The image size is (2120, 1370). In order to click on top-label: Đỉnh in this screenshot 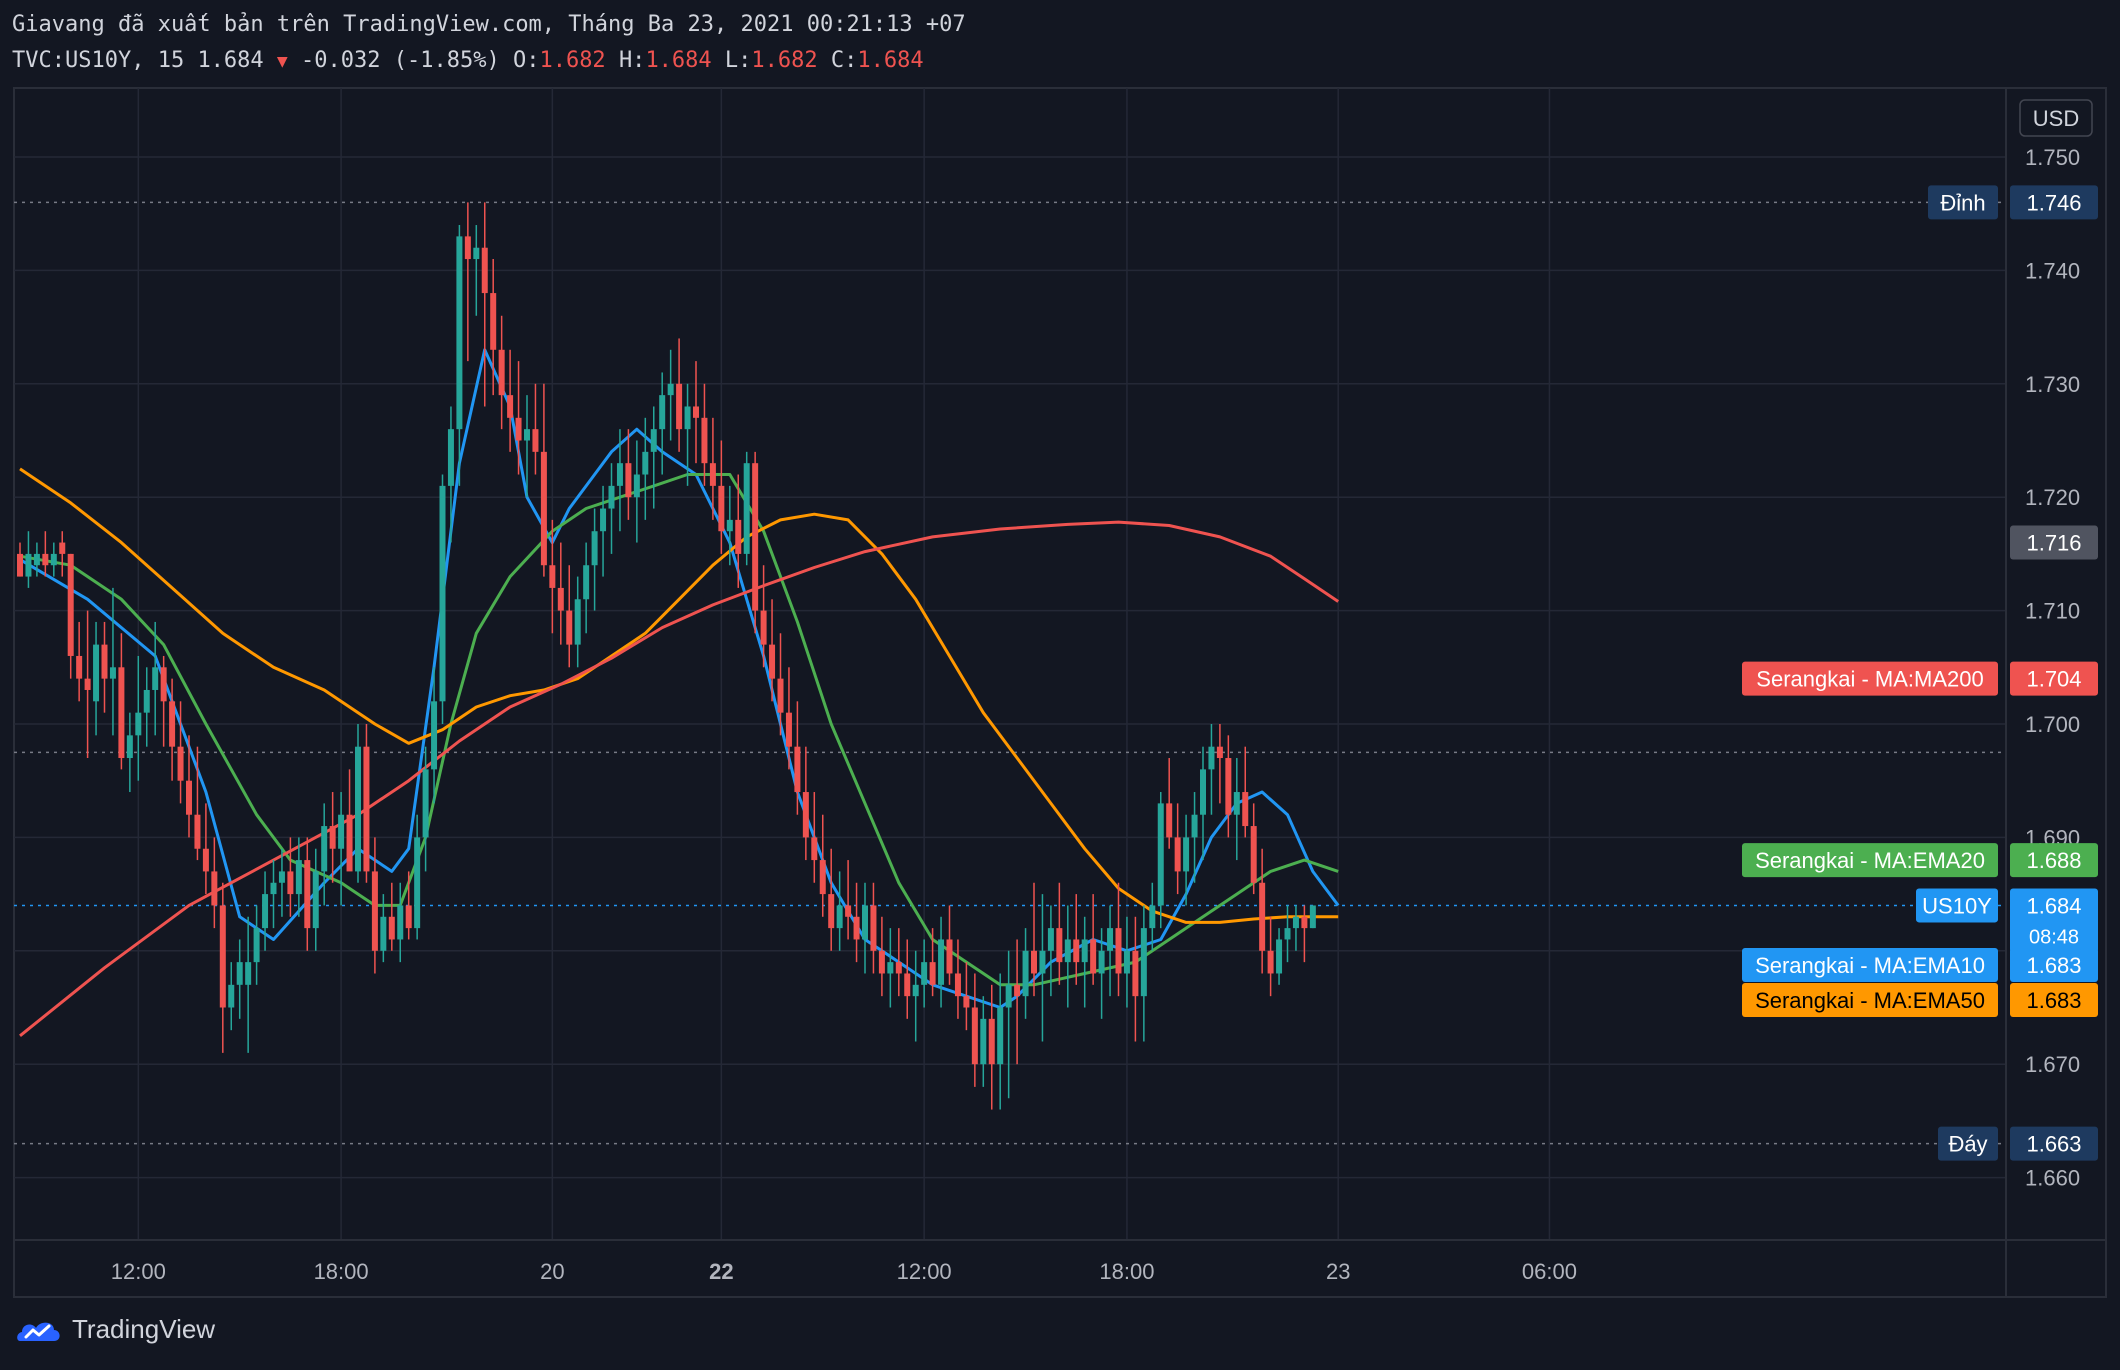, I will do `click(1962, 202)`.